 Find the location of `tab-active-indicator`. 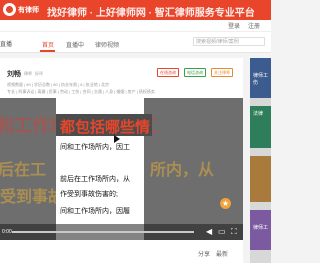

tab-active-indicator is located at coordinates (47, 51).